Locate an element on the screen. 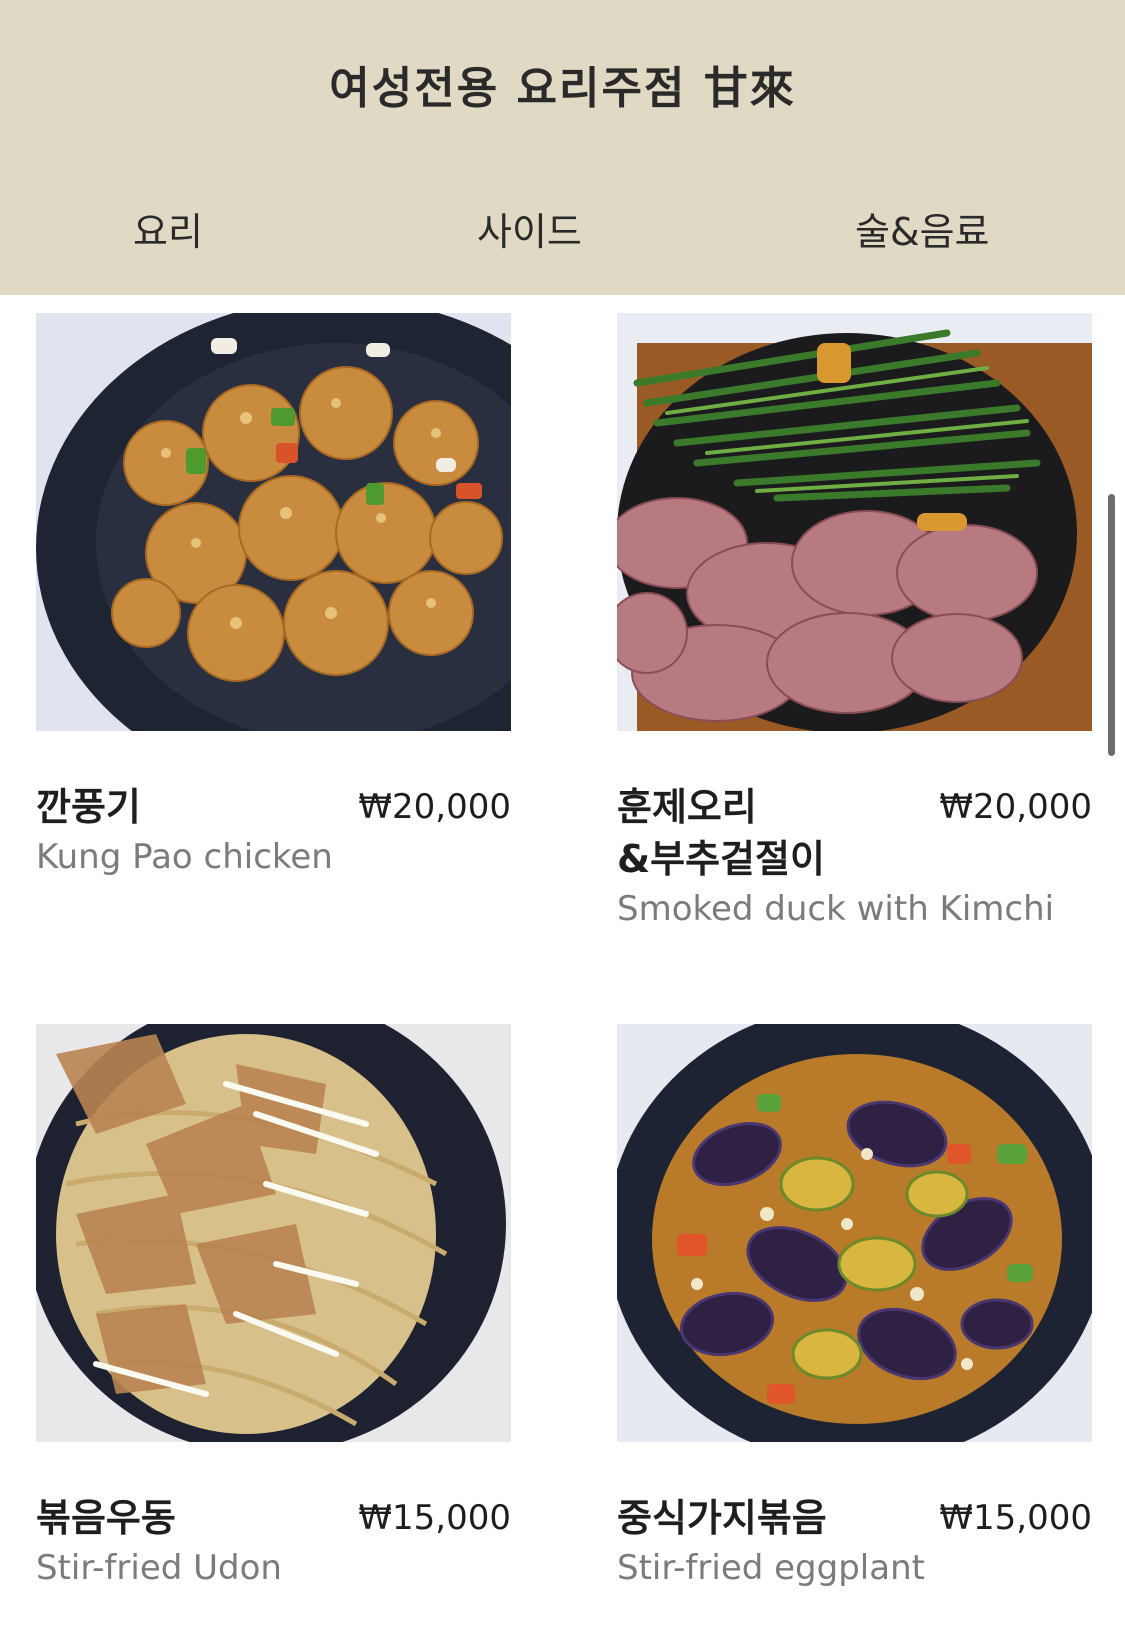 Image resolution: width=1125 pixels, height=1651 pixels. food-image-stir-fried-udon is located at coordinates (273, 1233).